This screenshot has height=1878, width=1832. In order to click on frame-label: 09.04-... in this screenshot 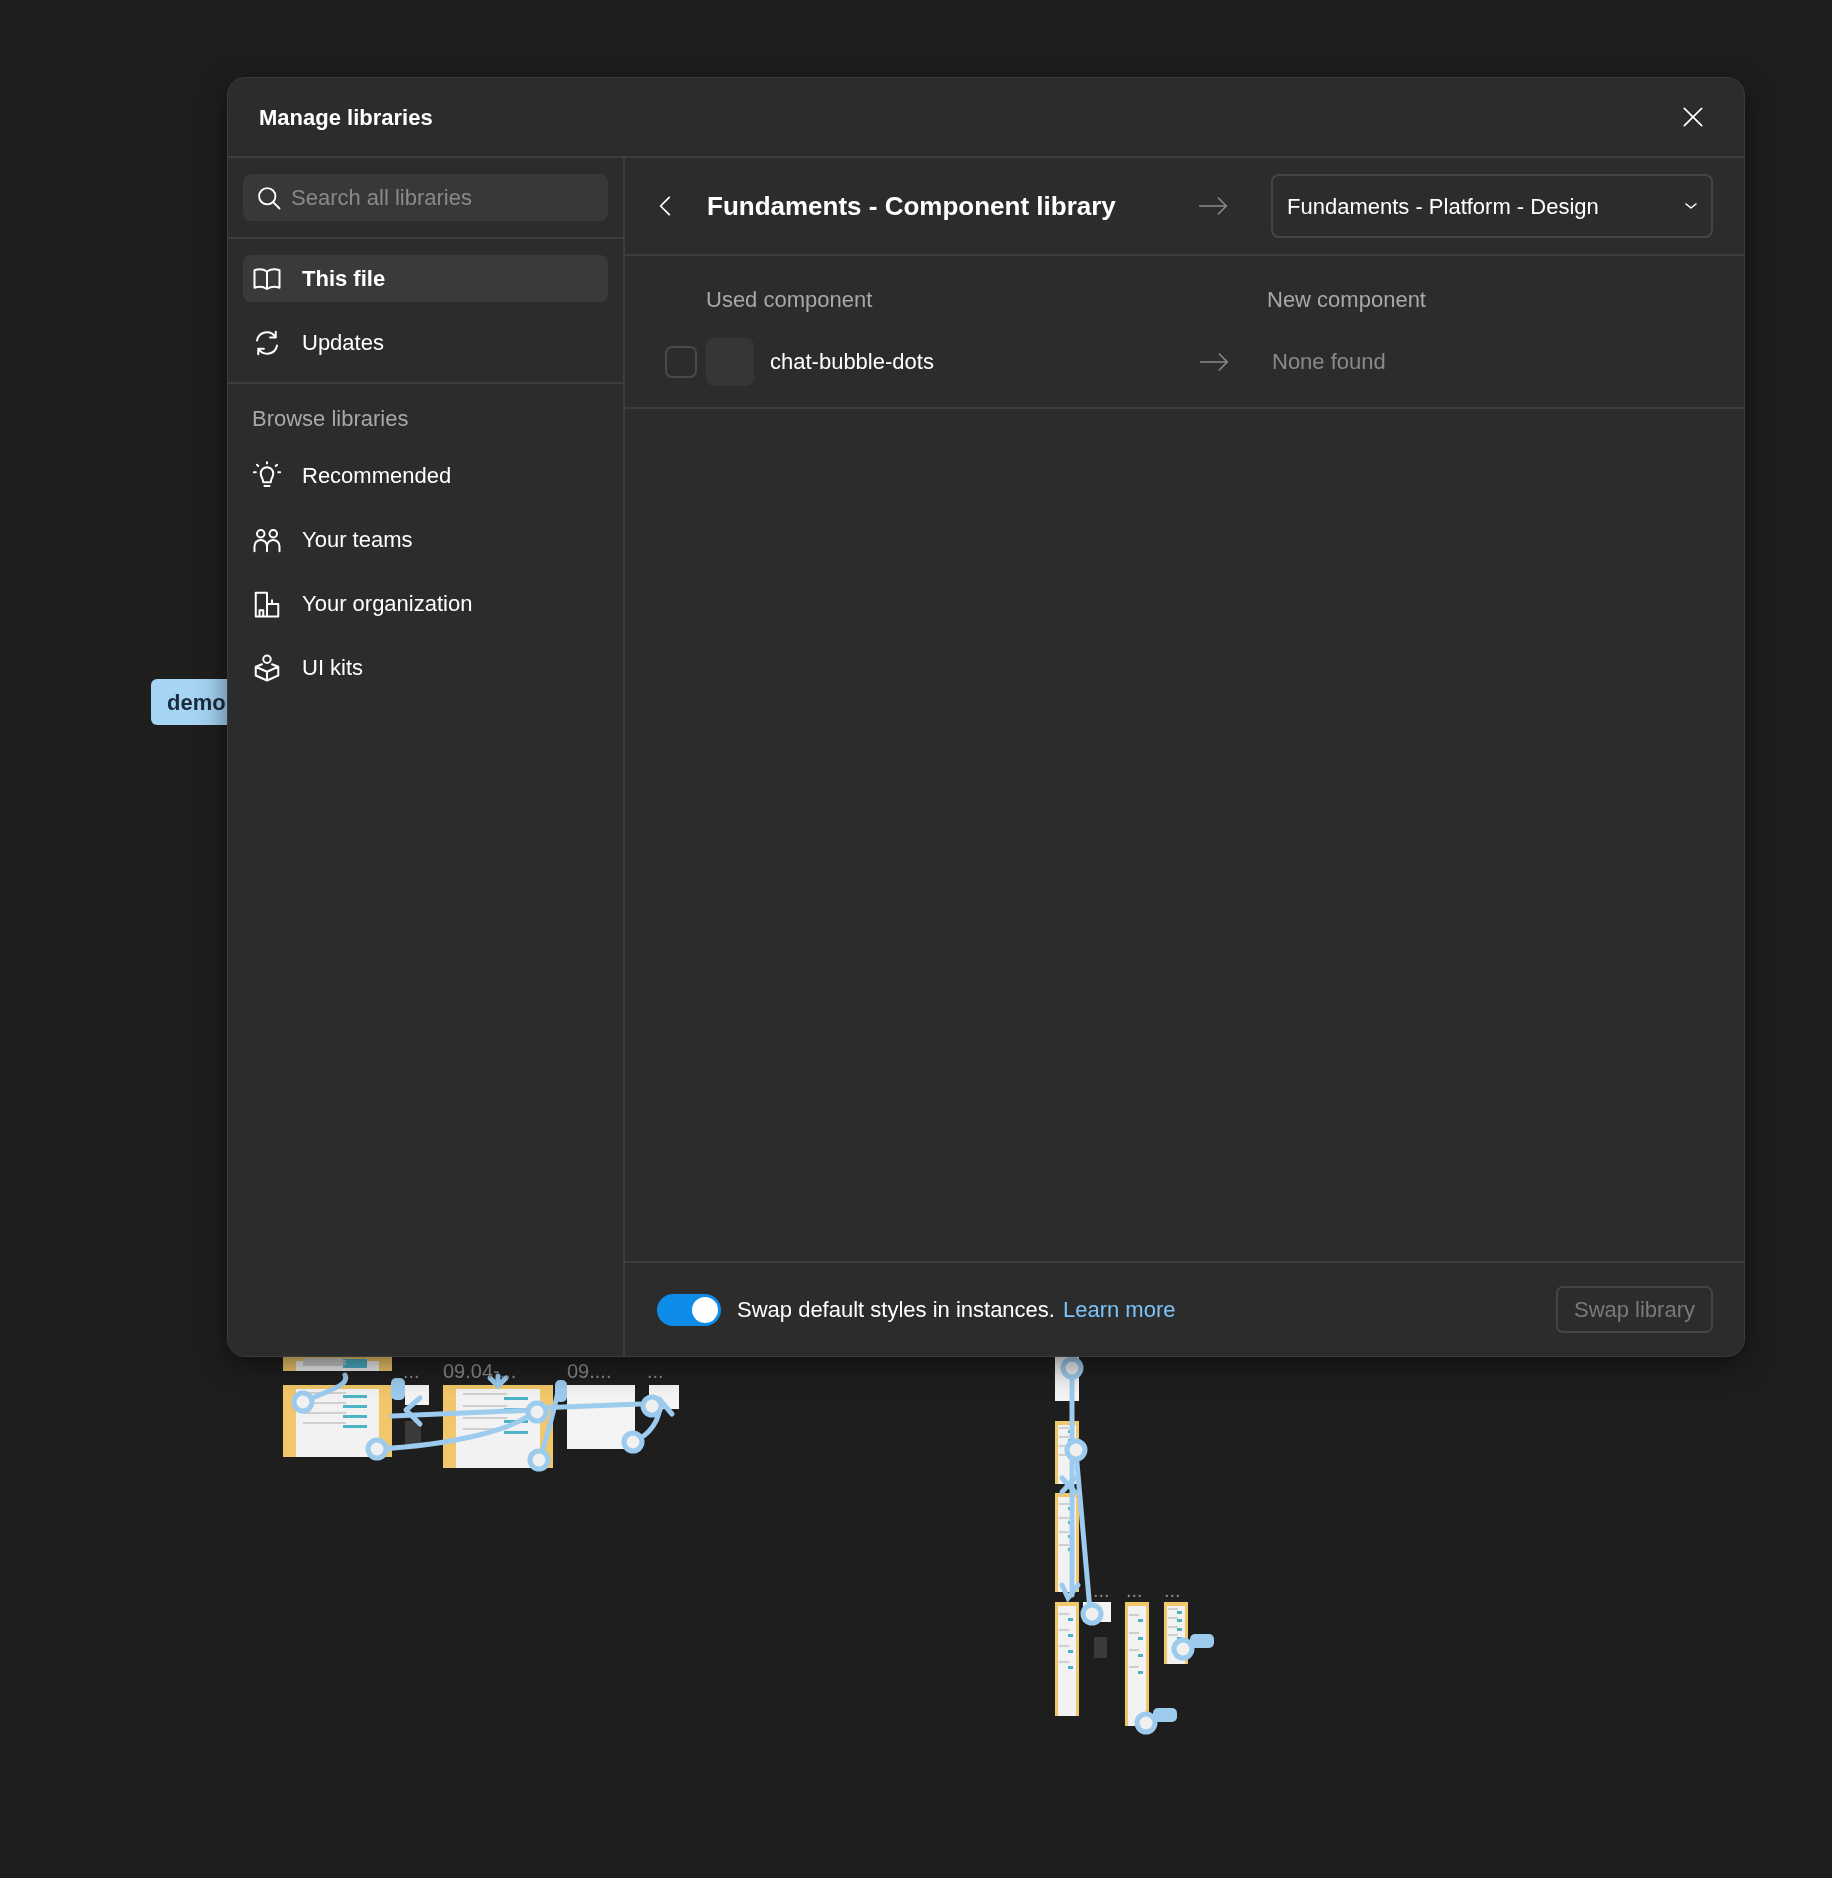, I will do `click(480, 1371)`.